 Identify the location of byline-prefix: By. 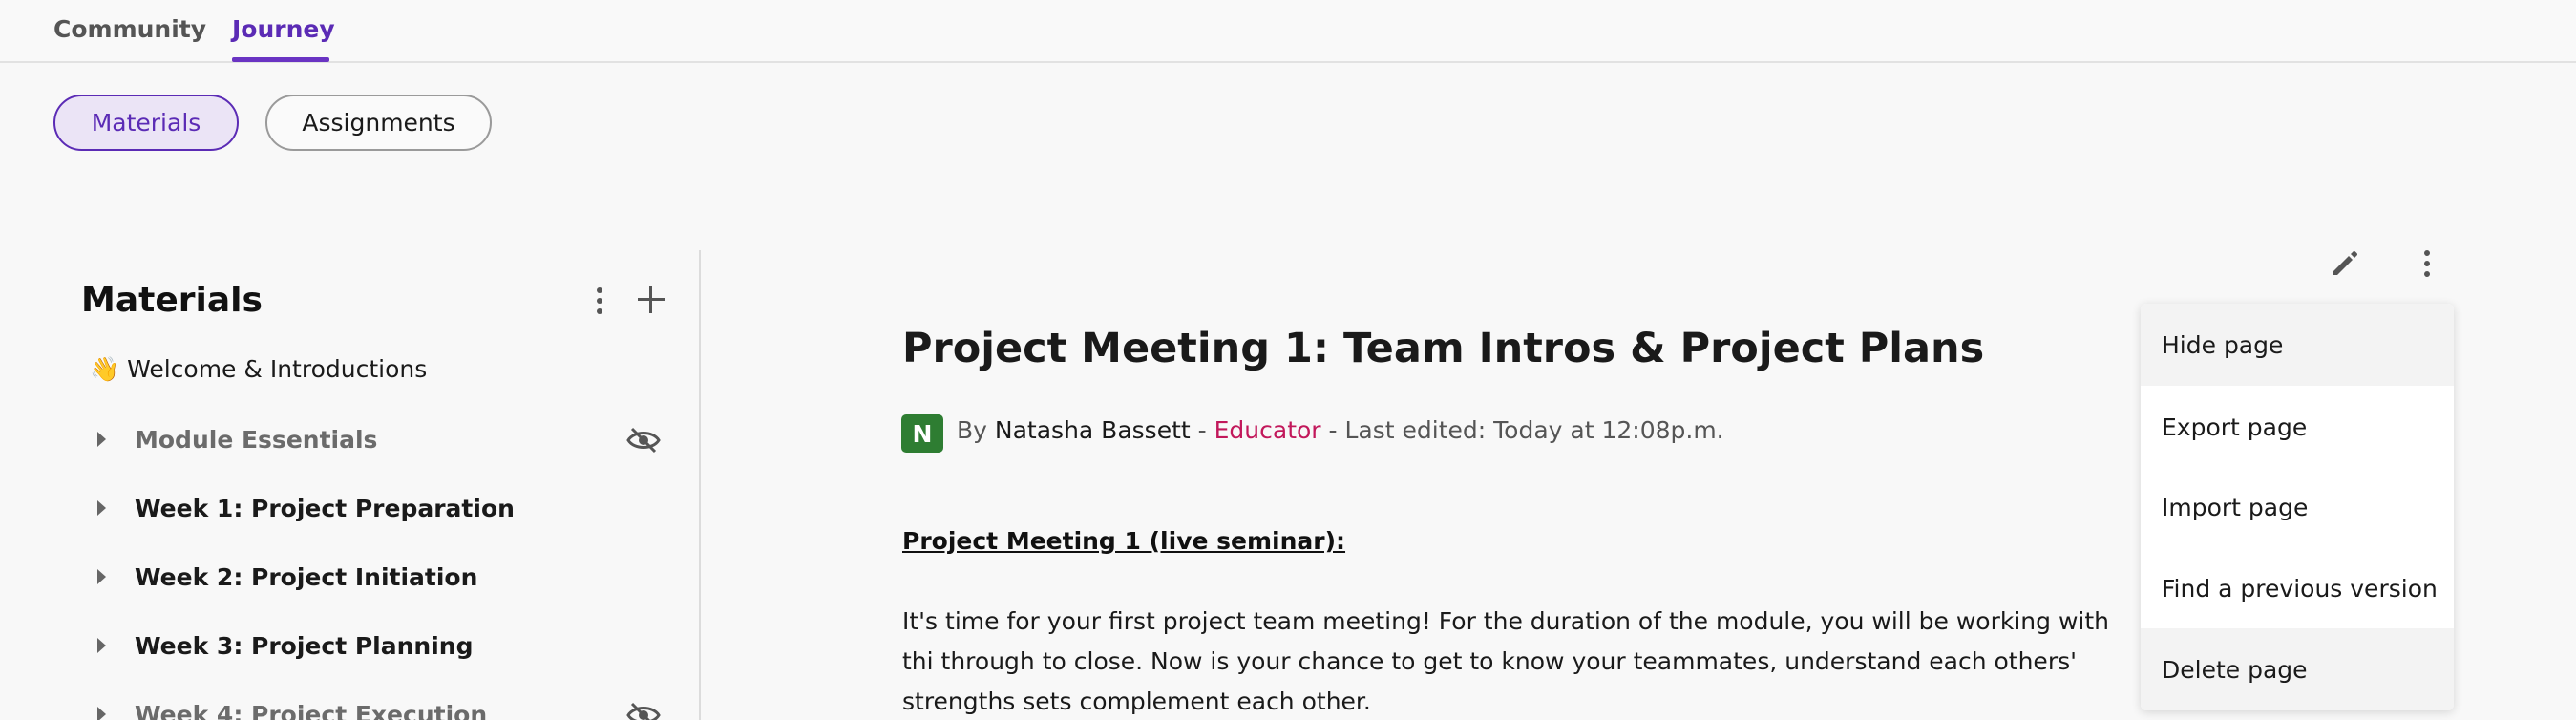
(972, 430).